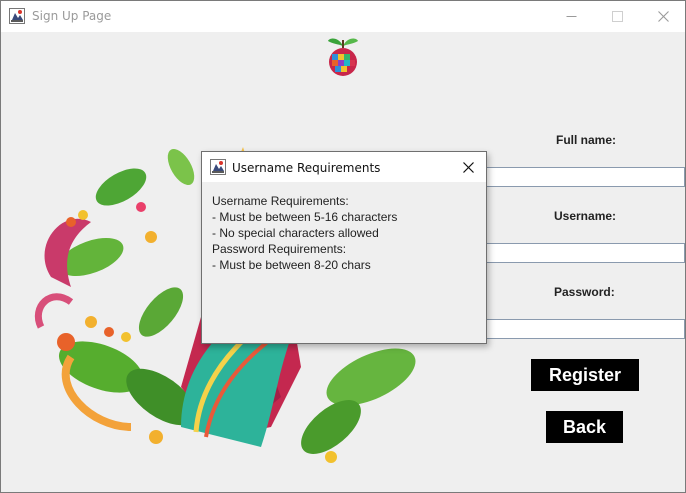 The height and width of the screenshot is (493, 686). I want to click on maximize-icon, so click(617, 16).